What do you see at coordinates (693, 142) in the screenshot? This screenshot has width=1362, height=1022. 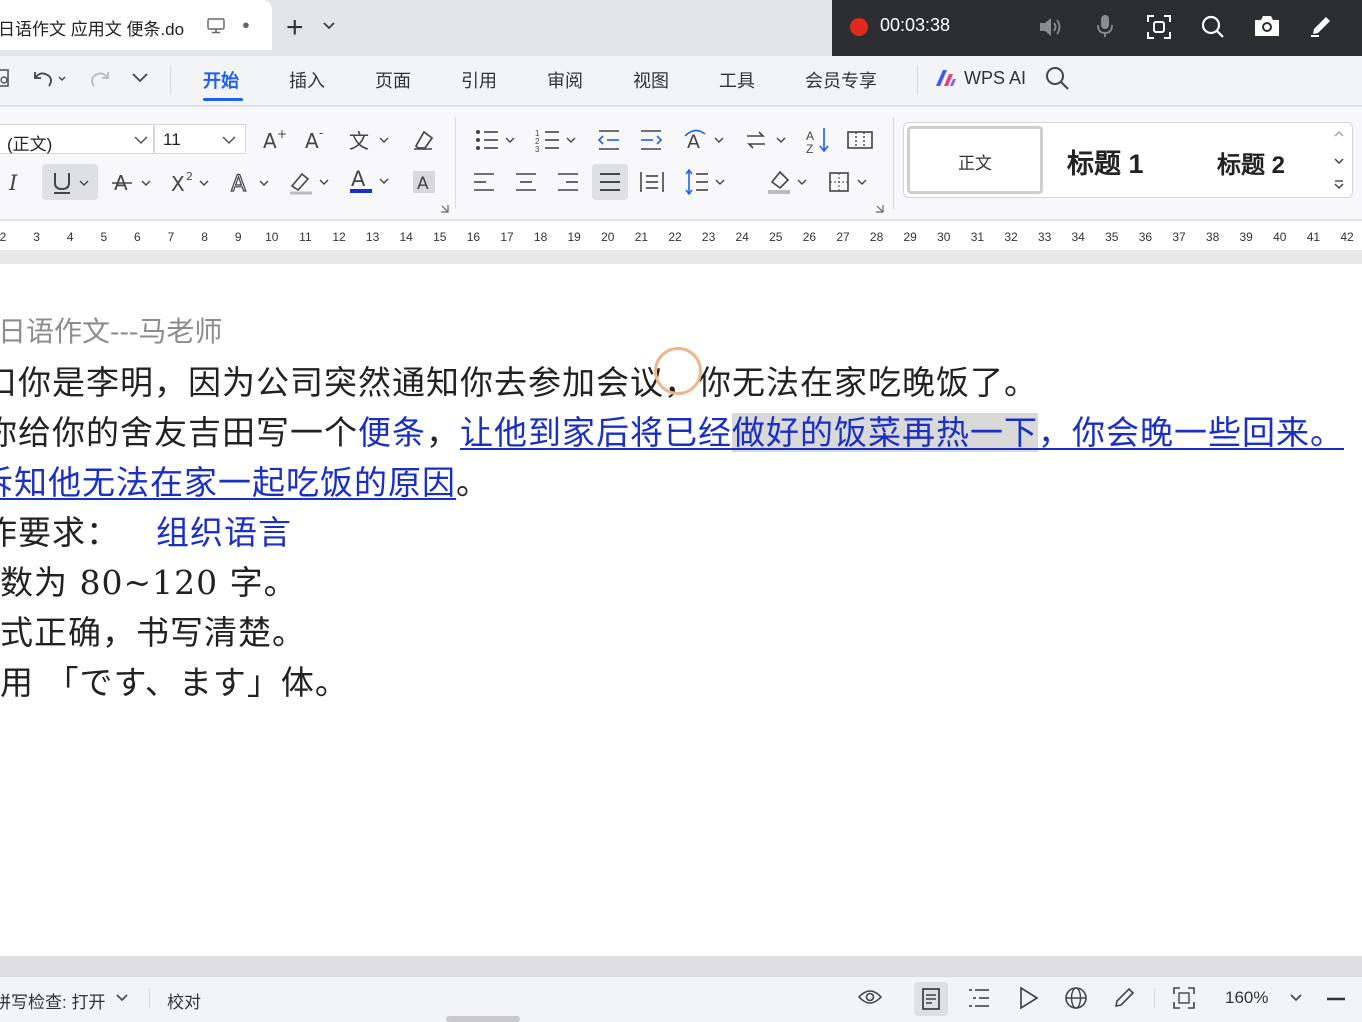 I see `svg-text: A` at bounding box center [693, 142].